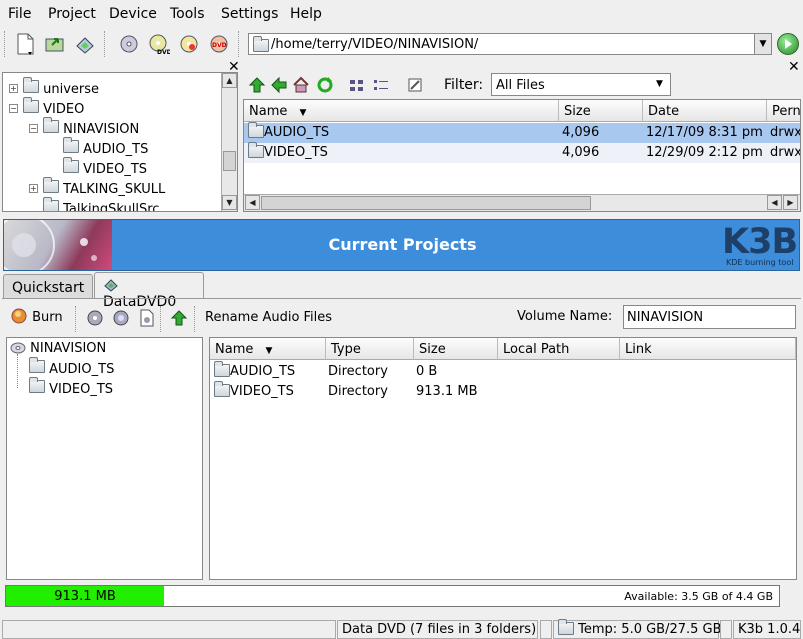 The image size is (803, 639). I want to click on location-bar: /home/terry/VIDEO/NINAVISION/, so click(510, 44).